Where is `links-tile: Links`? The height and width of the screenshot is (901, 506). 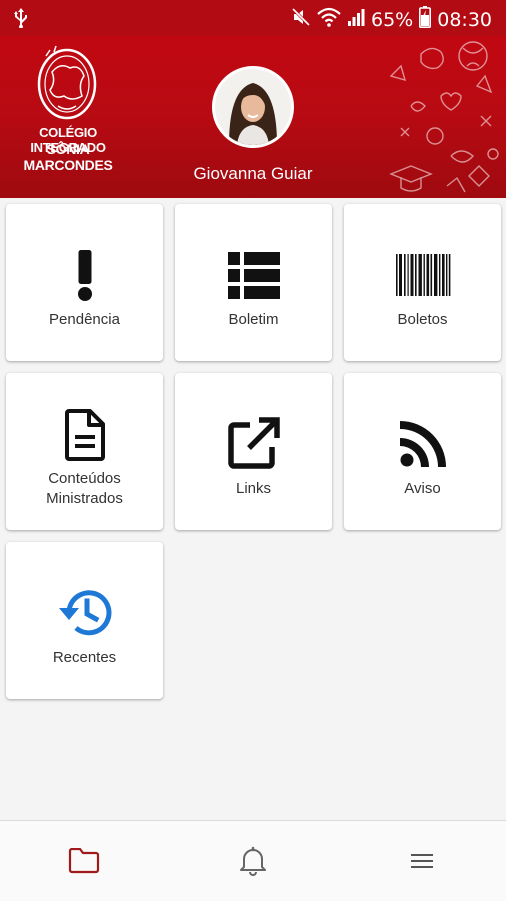 links-tile: Links is located at coordinates (253, 451).